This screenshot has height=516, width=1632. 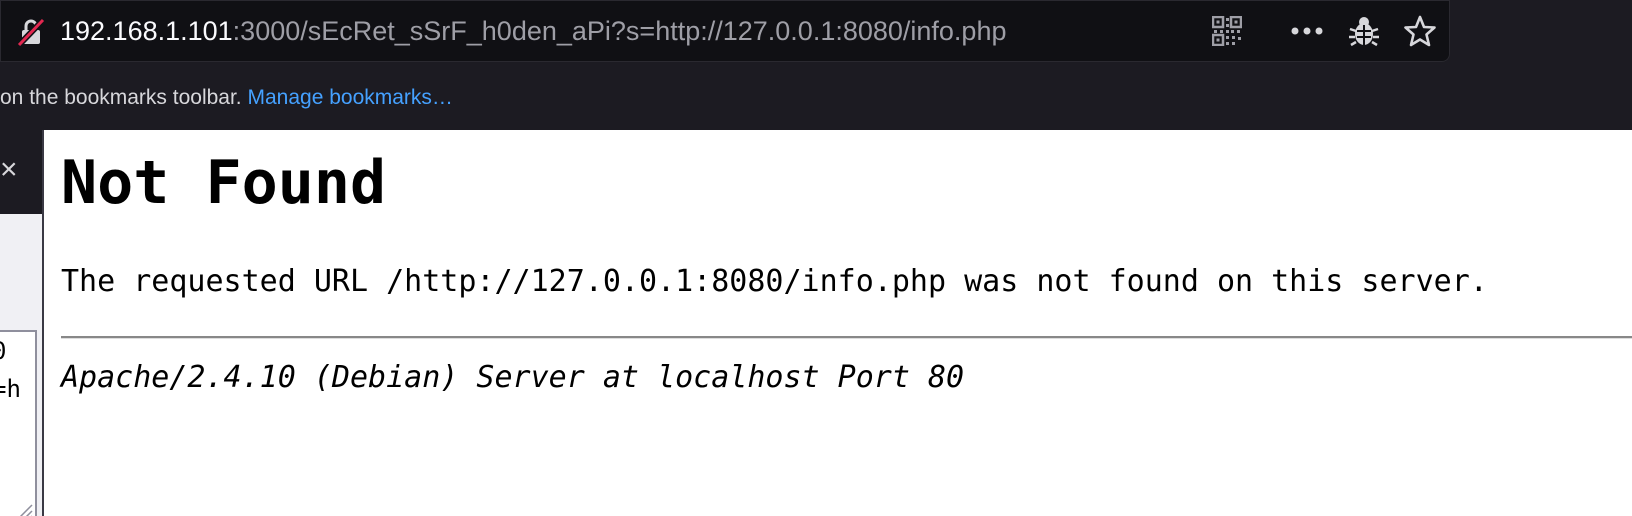 I want to click on divider, so click(x=846, y=337).